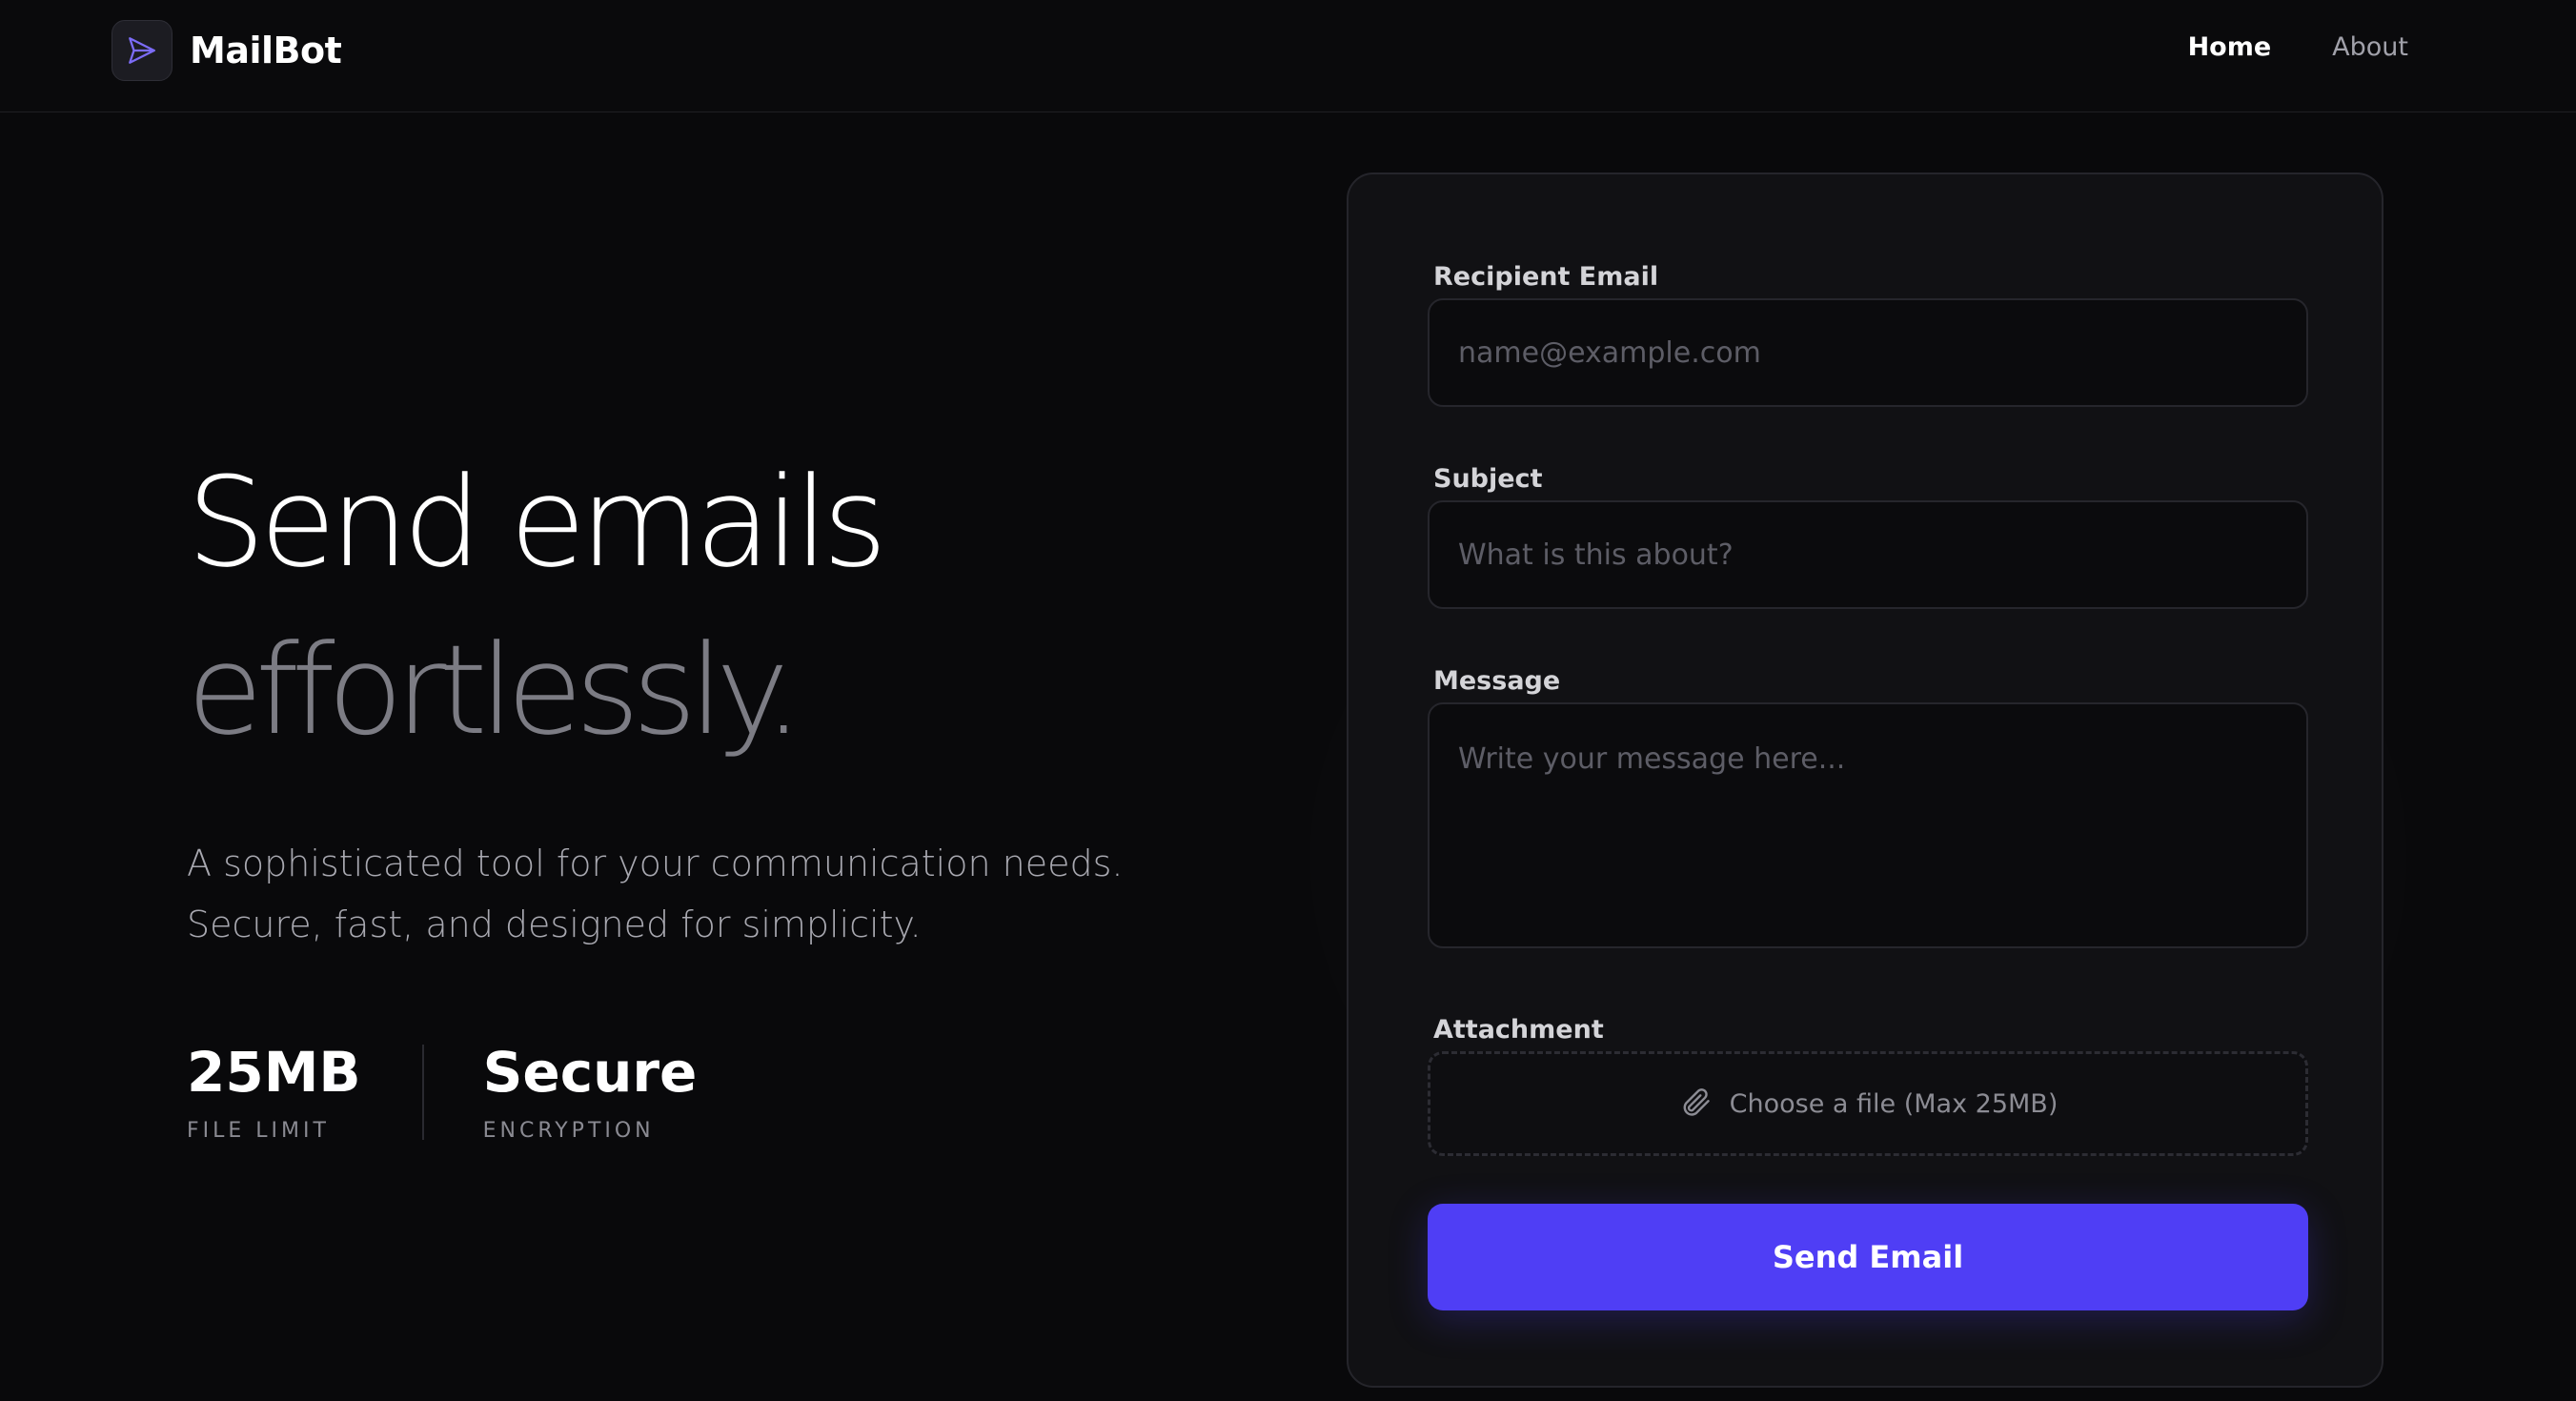  I want to click on stats: 25MB FILE LIMIT Secure ENCRYPTION, so click(442, 1091).